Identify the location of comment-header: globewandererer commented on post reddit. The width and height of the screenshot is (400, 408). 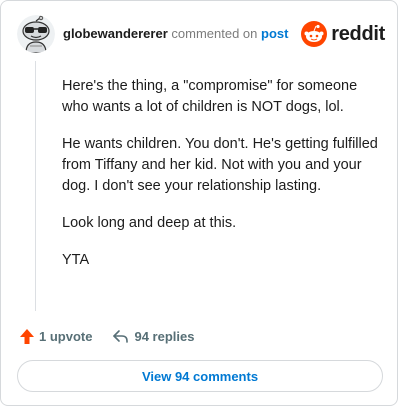
(201, 34).